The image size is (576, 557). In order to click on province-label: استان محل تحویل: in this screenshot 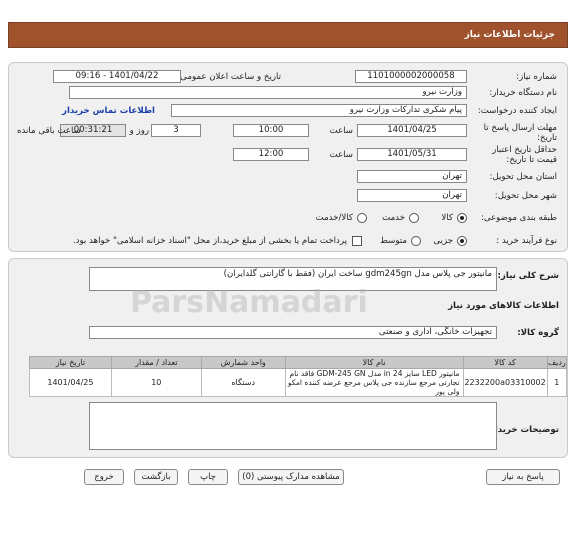, I will do `click(523, 177)`.